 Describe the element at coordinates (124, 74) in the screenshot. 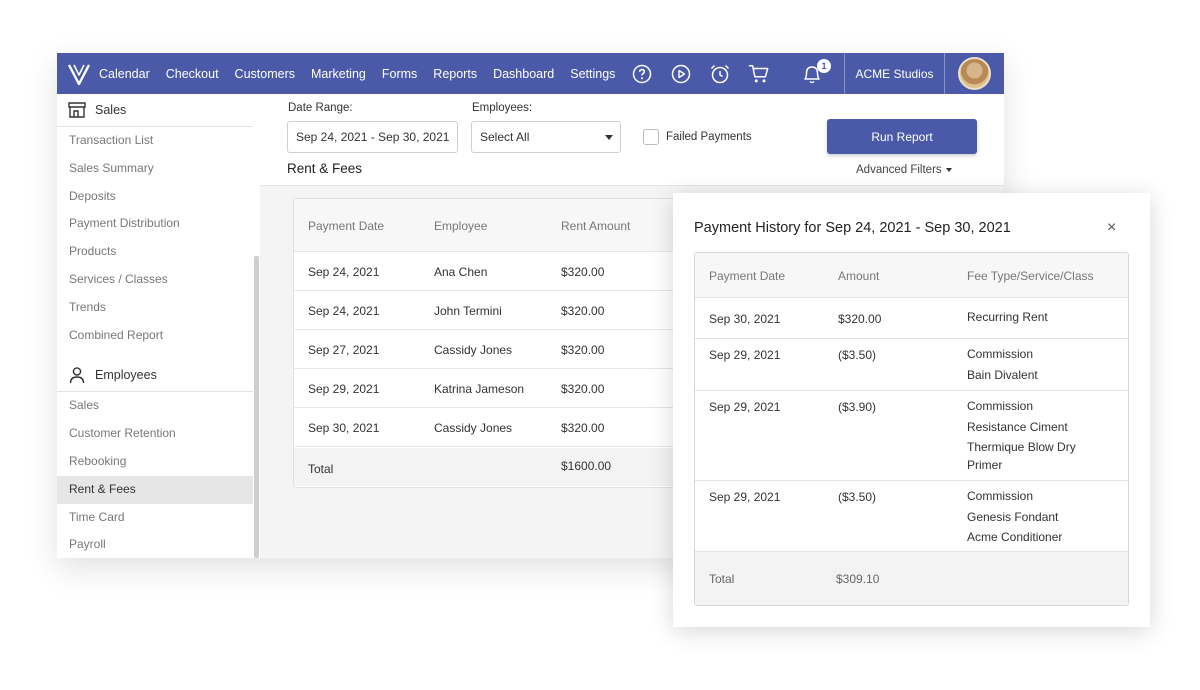

I see `nav-calendar: Calendar` at that location.